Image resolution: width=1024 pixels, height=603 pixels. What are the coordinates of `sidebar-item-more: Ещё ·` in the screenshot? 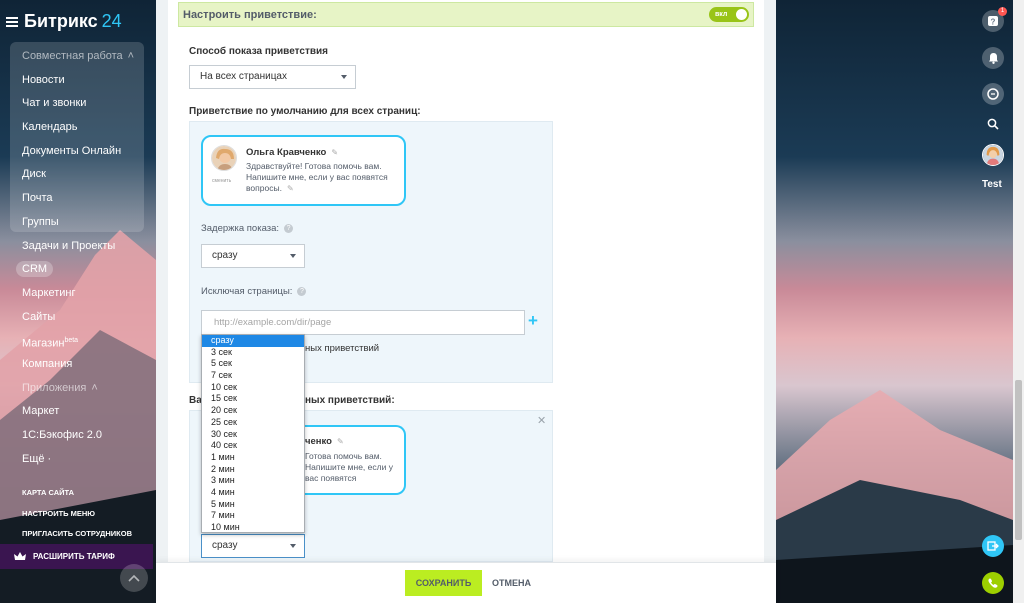 It's located at (78, 460).